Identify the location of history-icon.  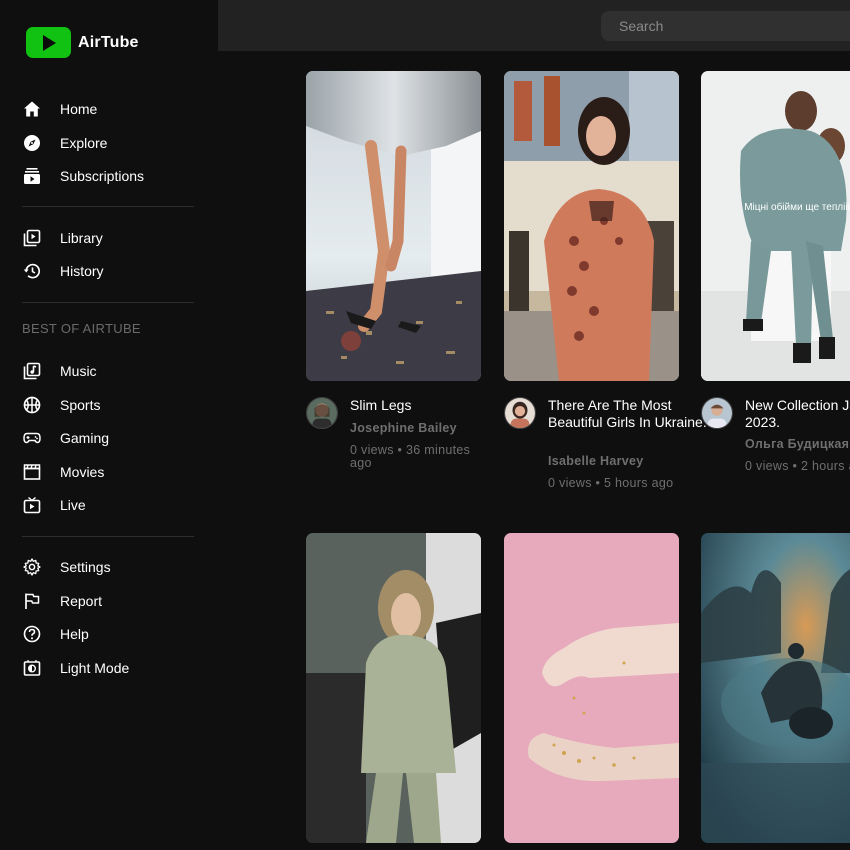
(32, 271).